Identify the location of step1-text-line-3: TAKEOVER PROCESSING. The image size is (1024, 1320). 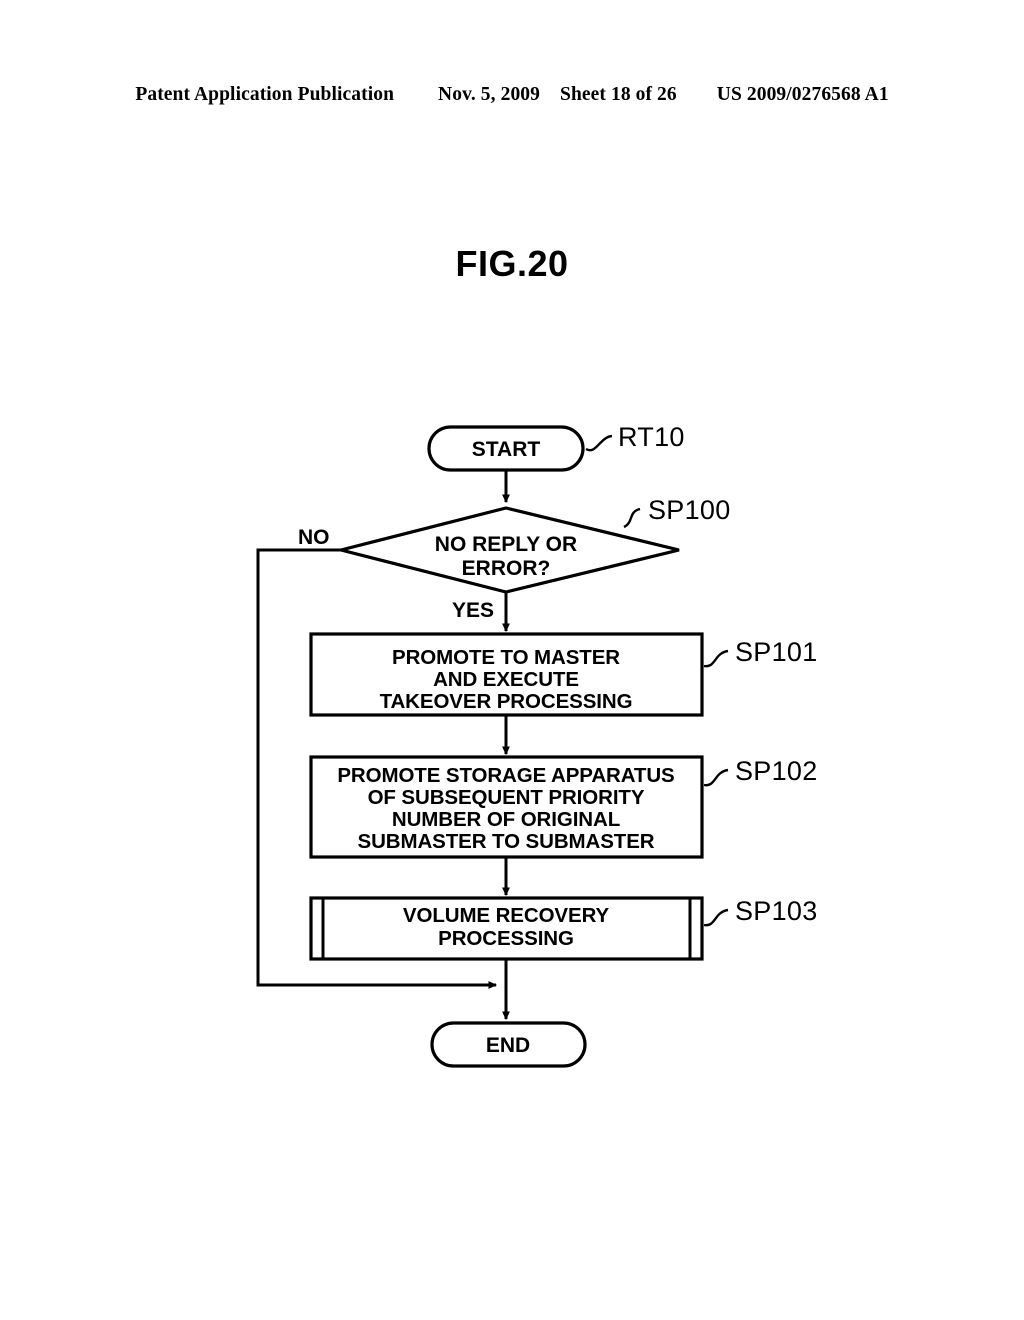
(506, 701).